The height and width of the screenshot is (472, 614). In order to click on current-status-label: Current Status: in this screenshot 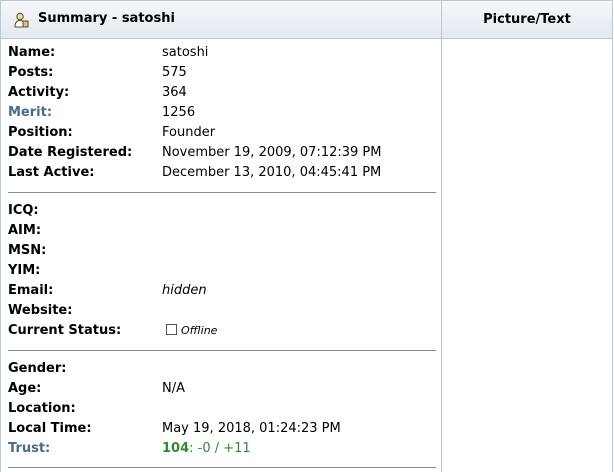, I will do `click(65, 330)`.